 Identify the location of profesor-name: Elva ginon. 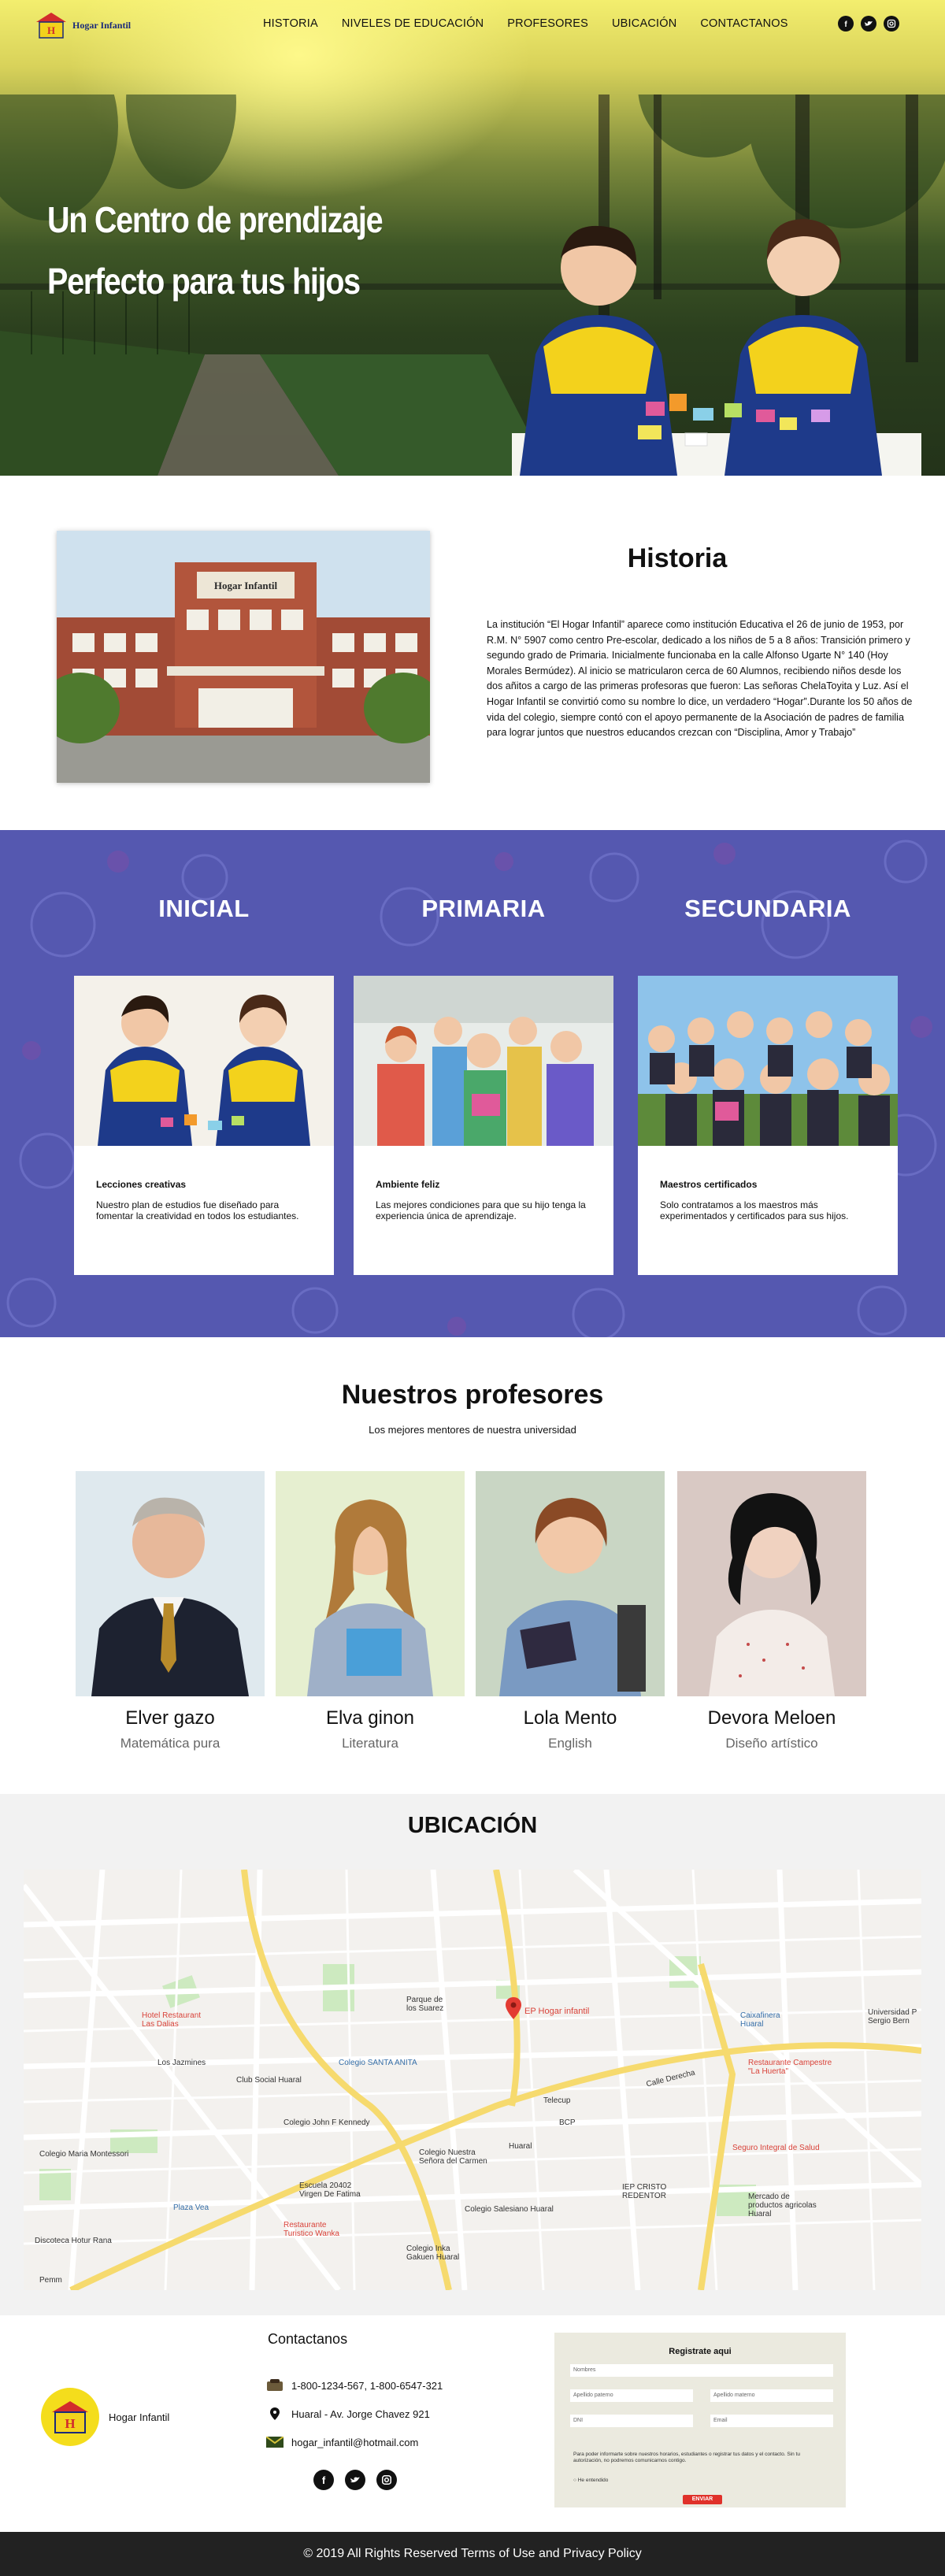
(370, 1718).